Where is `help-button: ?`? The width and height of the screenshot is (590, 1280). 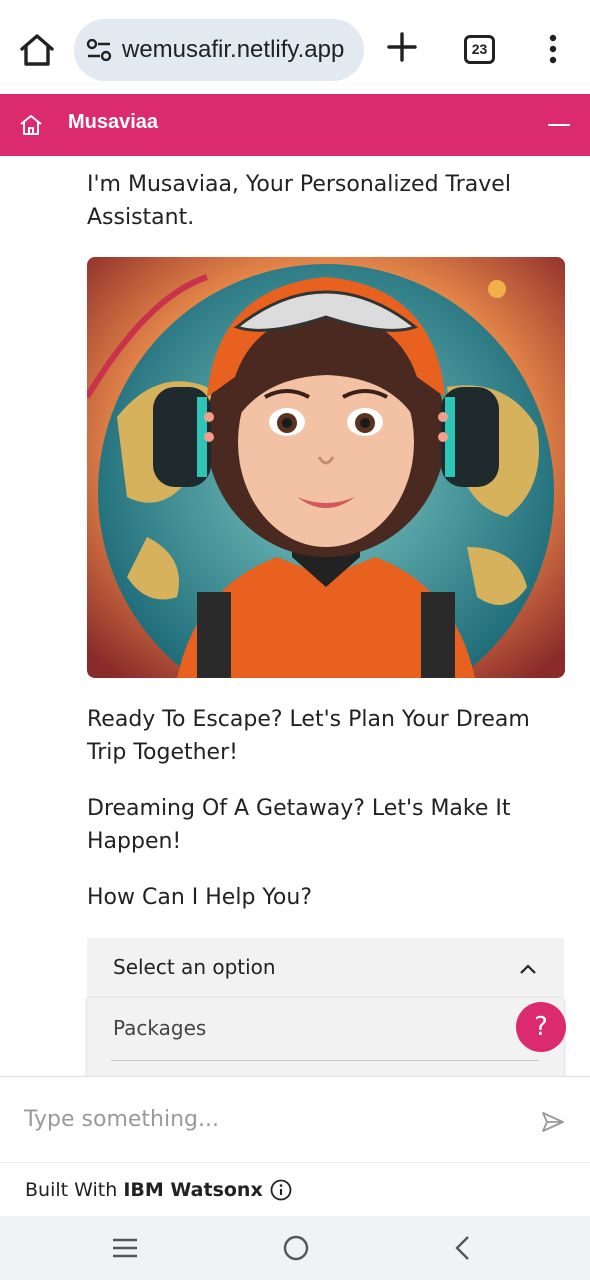
help-button: ? is located at coordinates (541, 1027).